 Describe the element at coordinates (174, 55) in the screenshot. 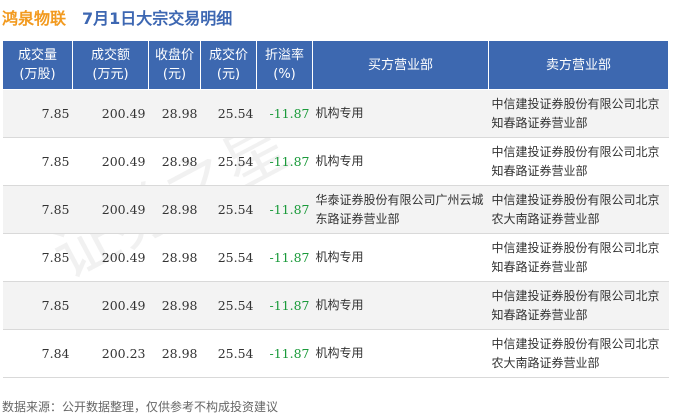

I see `col-close-header-line: 收盘价` at that location.